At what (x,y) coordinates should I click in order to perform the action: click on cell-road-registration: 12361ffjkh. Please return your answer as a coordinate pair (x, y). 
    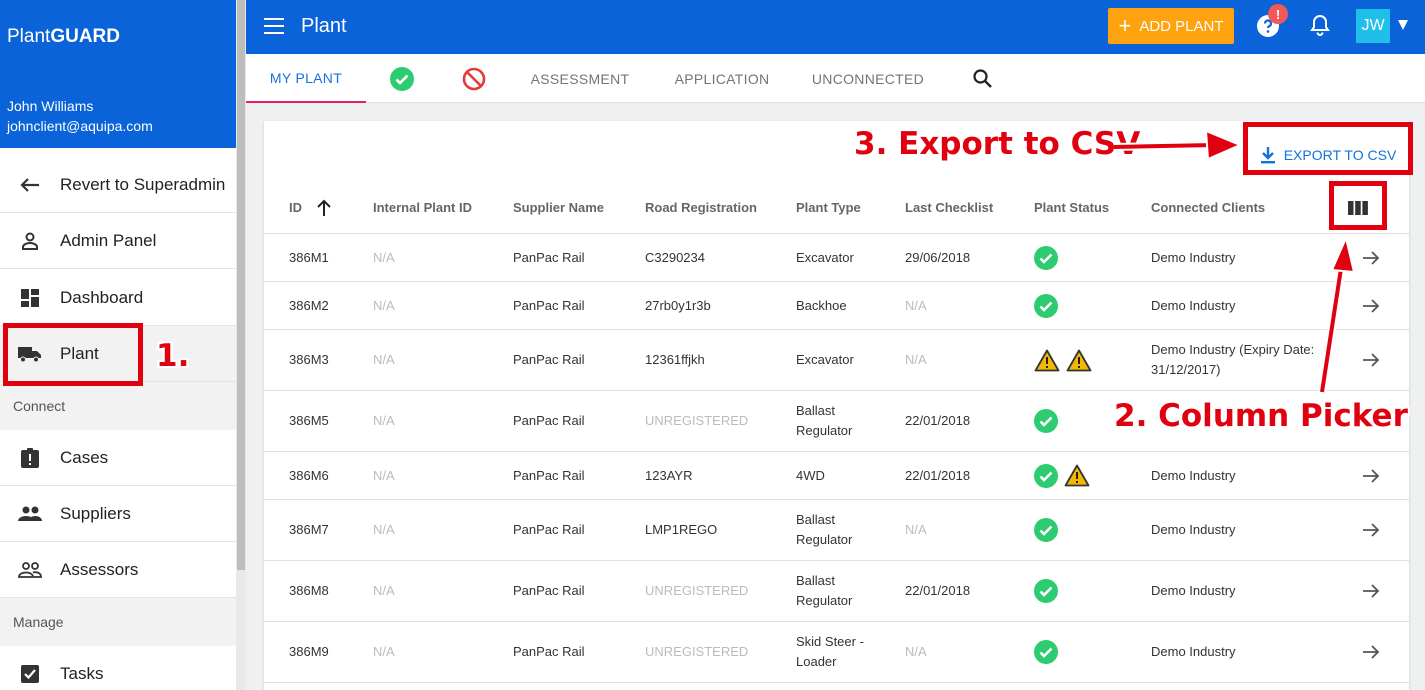
    Looking at the image, I should click on (675, 359).